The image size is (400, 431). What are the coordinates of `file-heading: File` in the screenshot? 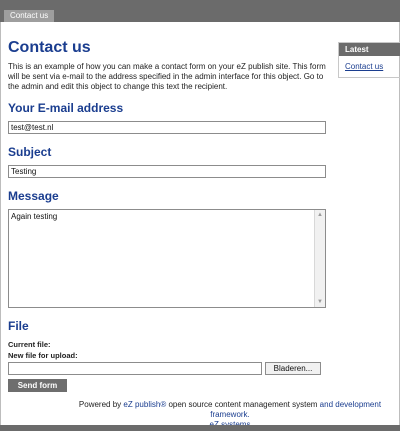 It's located at (18, 326).